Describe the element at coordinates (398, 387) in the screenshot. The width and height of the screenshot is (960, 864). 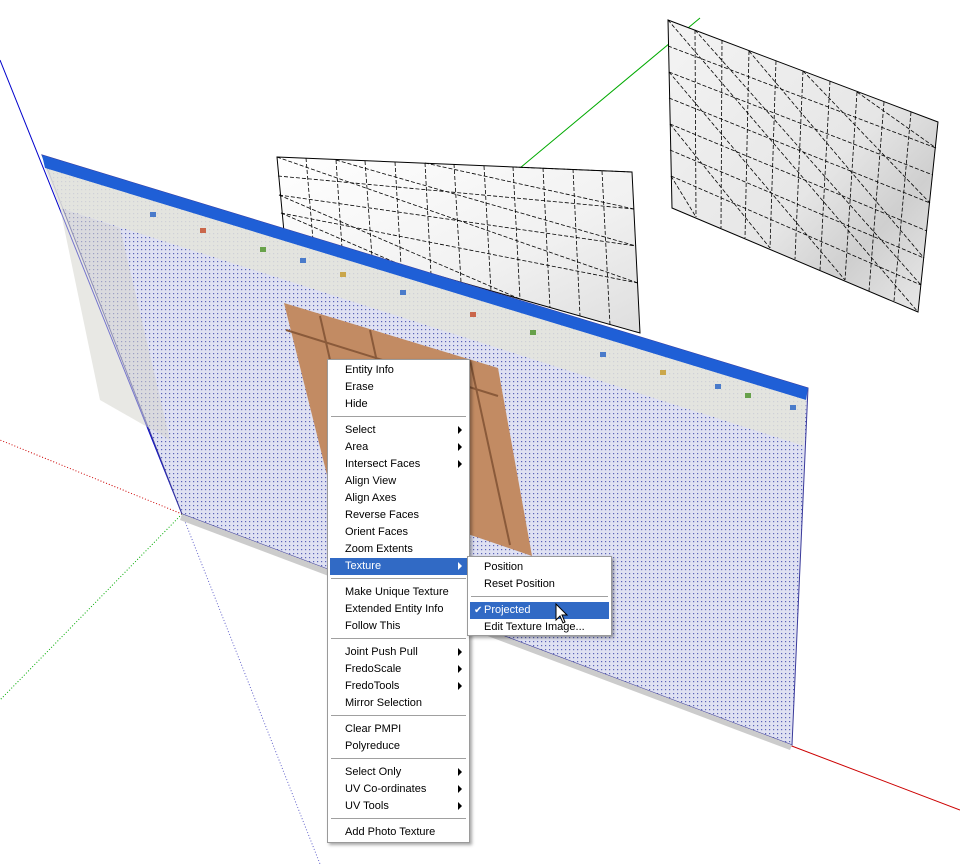
I see `menu-item-erase: Erase` at that location.